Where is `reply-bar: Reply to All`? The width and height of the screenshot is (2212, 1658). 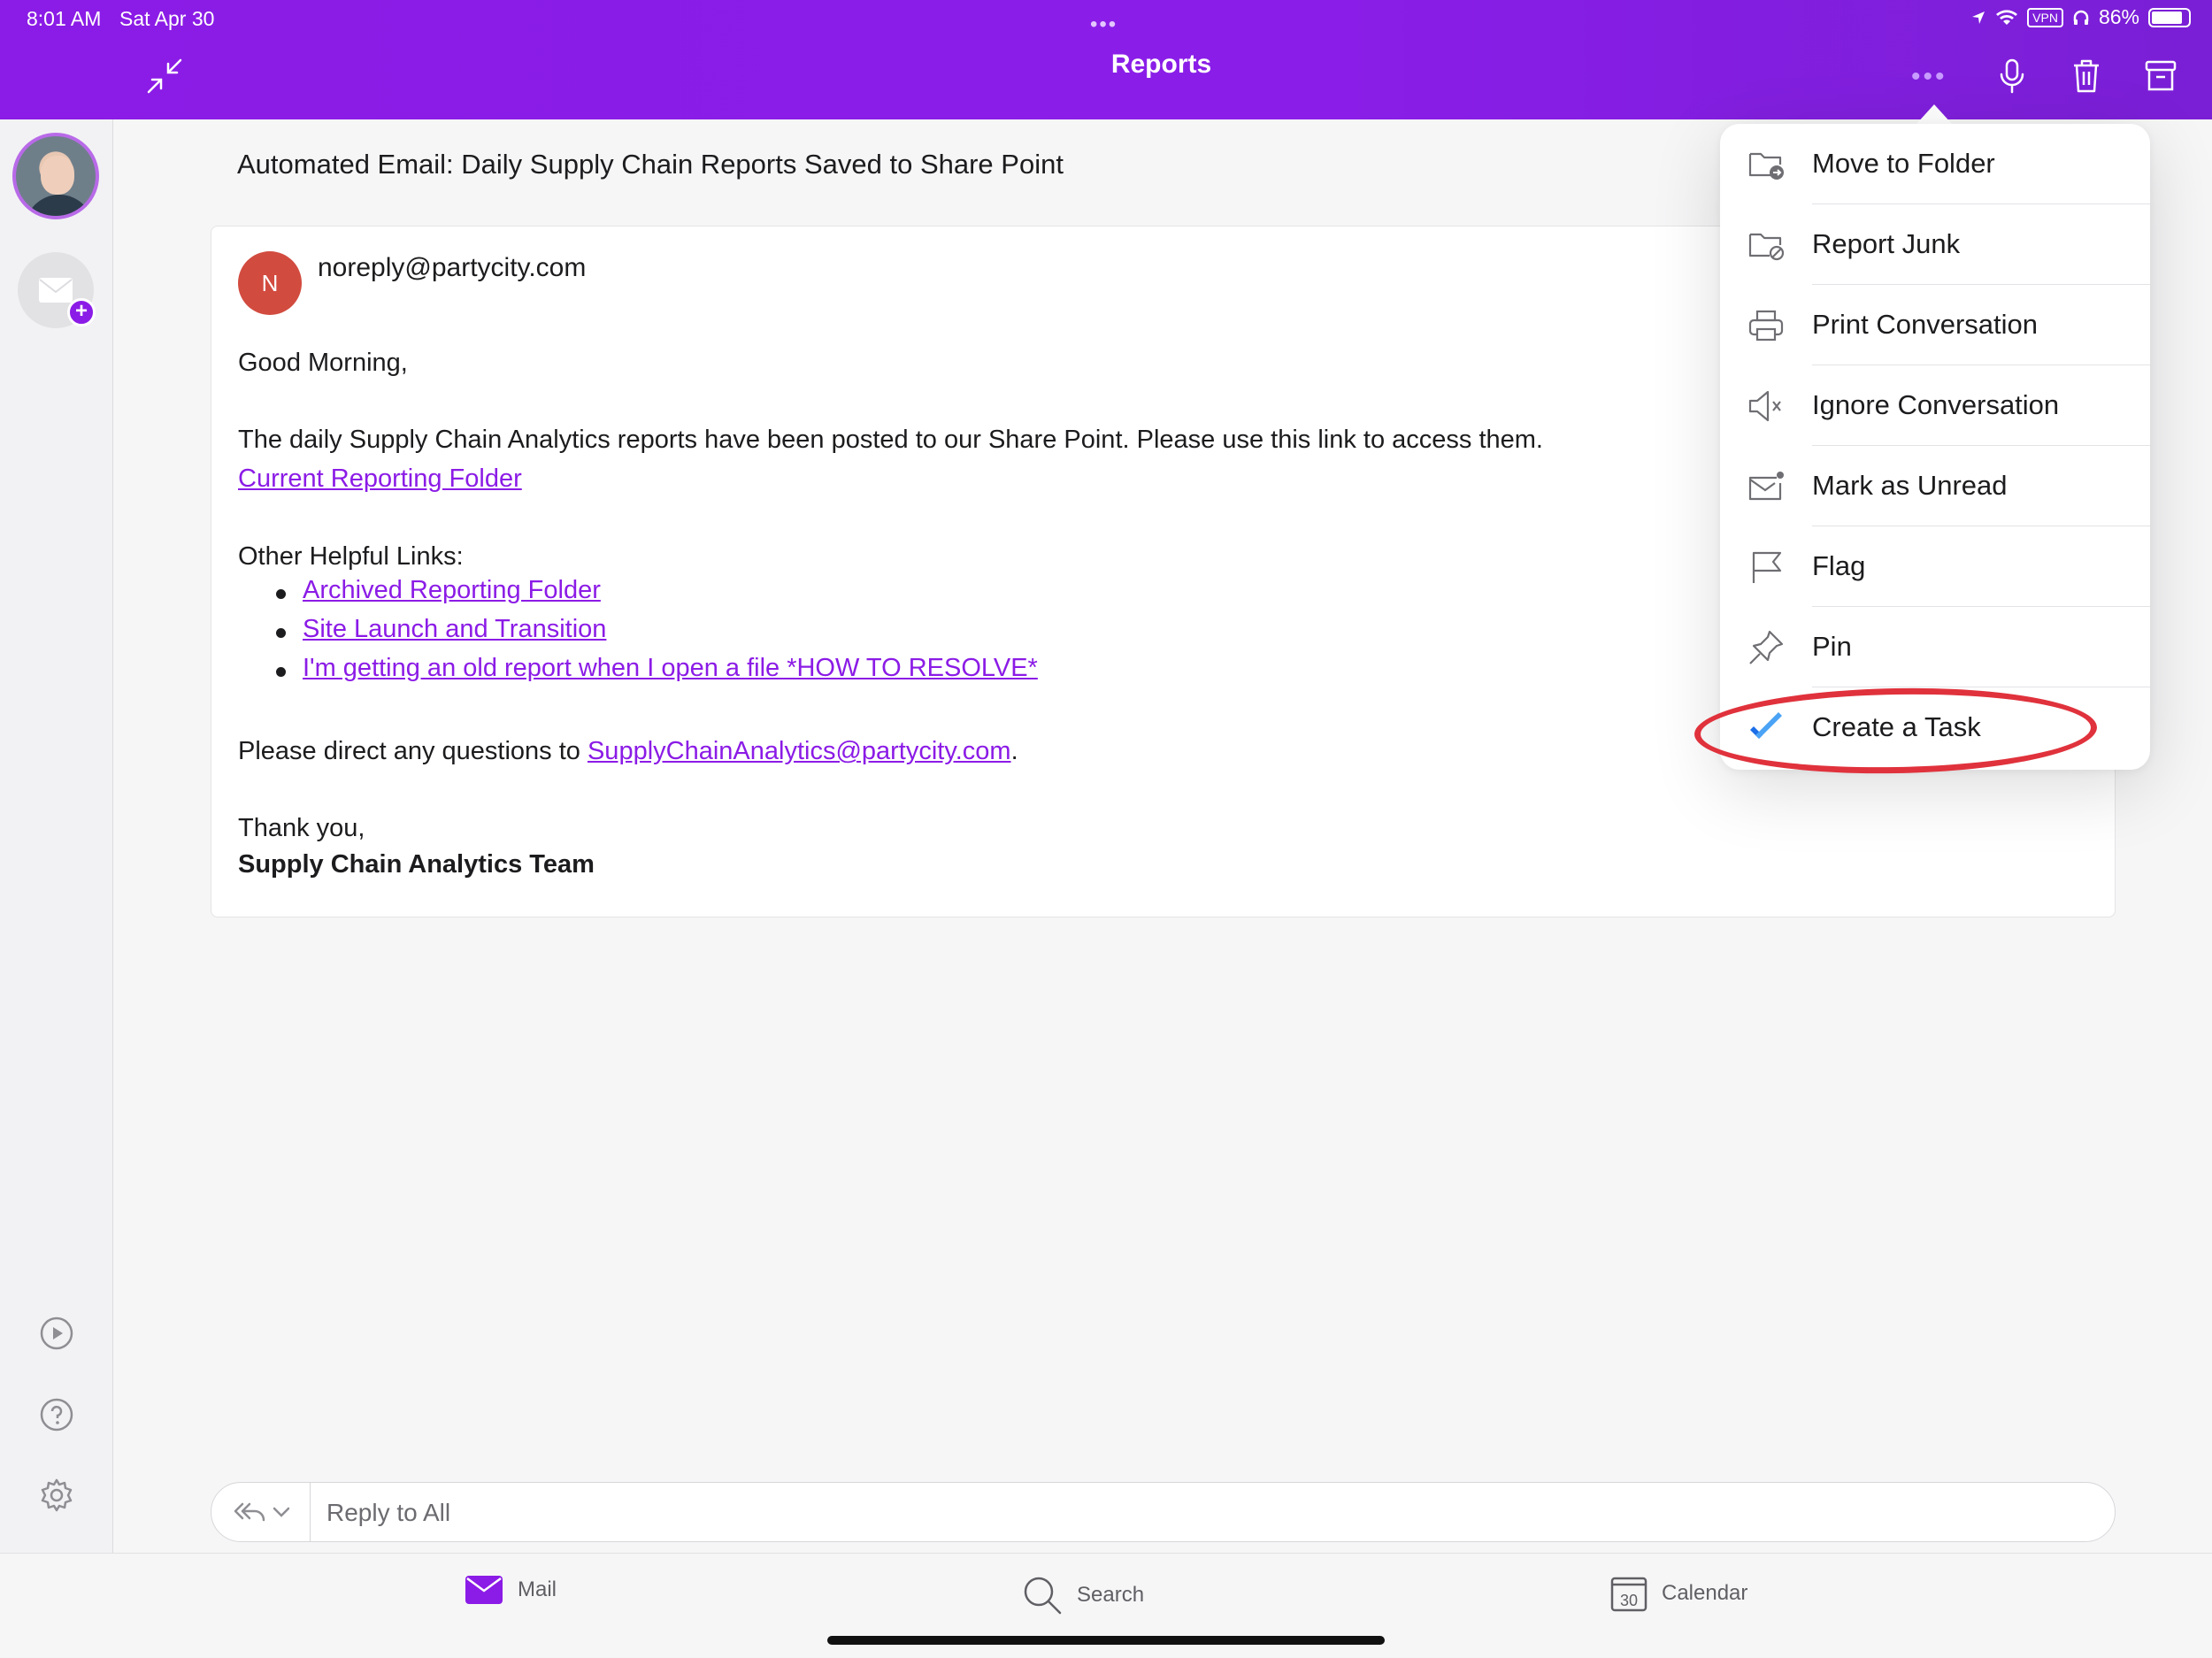 reply-bar: Reply to All is located at coordinates (1163, 1512).